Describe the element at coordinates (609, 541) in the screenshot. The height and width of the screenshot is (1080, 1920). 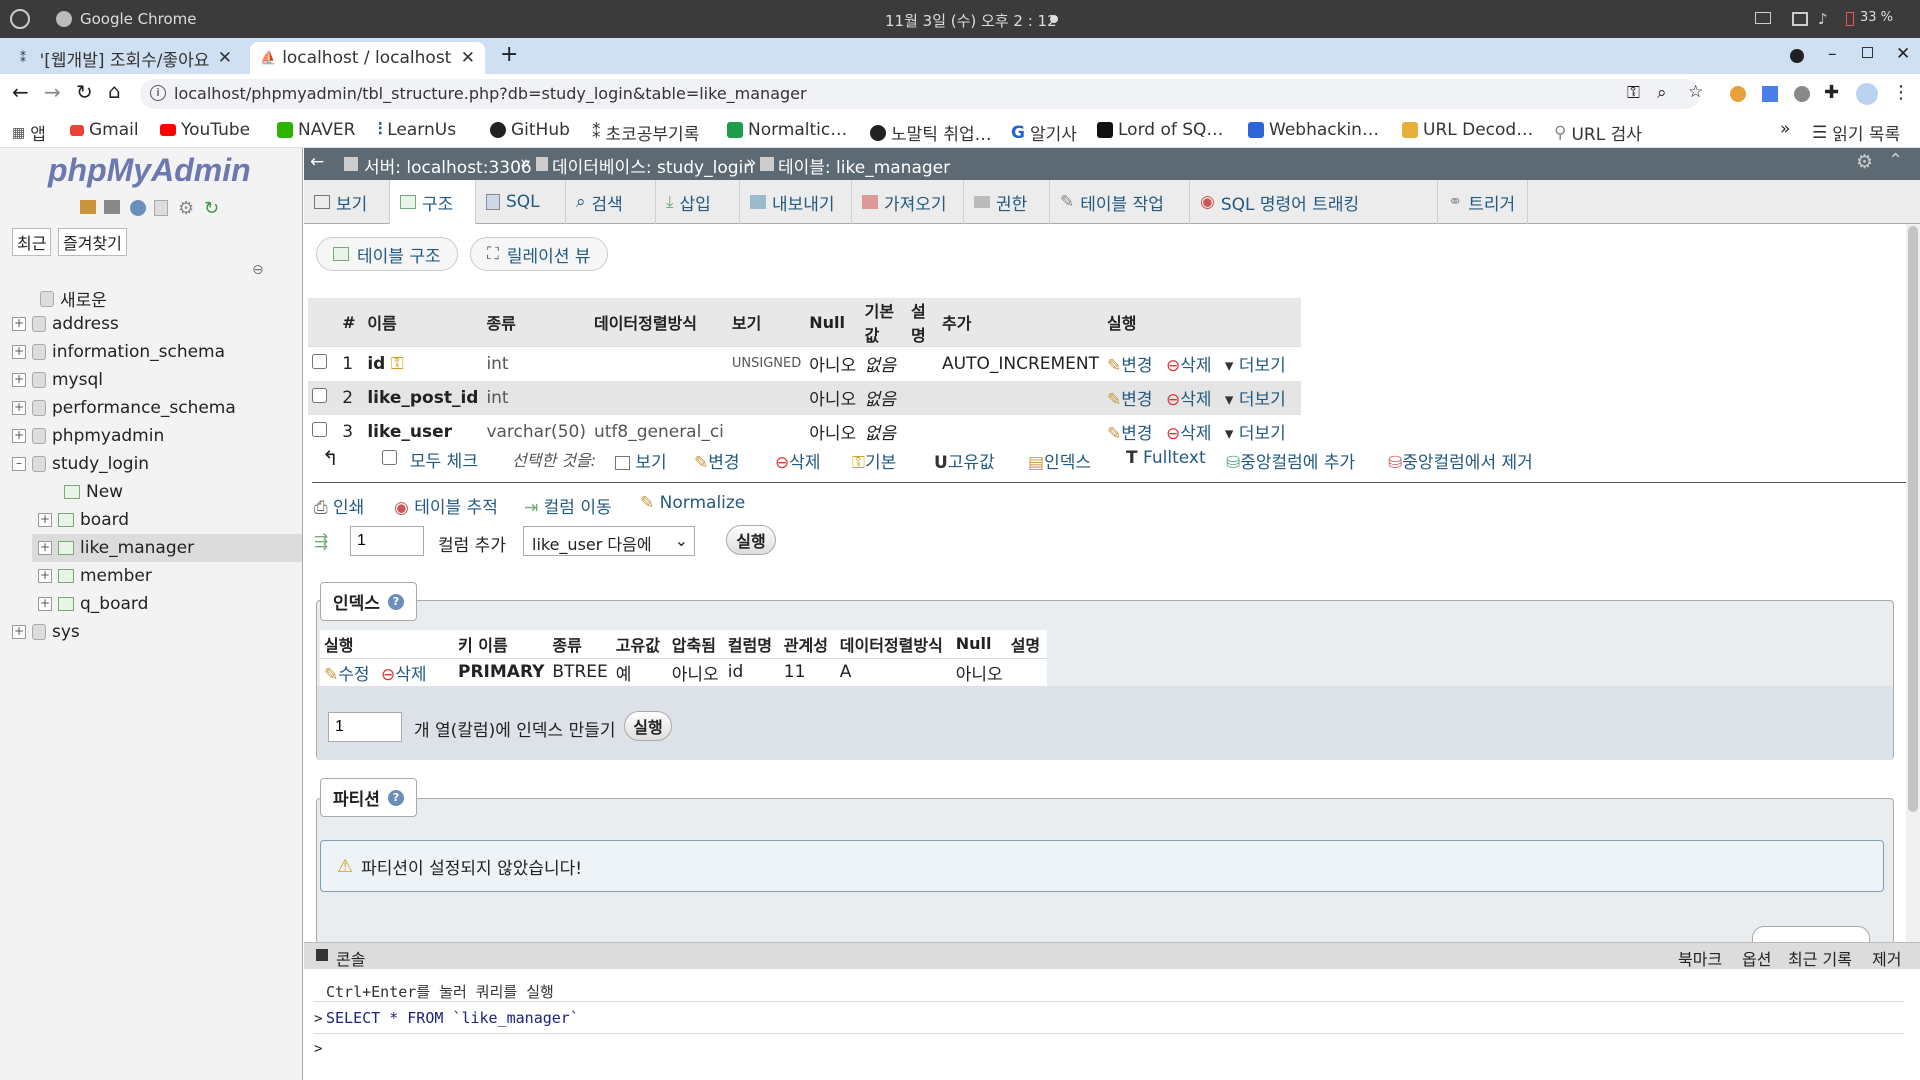
I see `add-column-position-select: like_user 다음에 ⌄` at that location.